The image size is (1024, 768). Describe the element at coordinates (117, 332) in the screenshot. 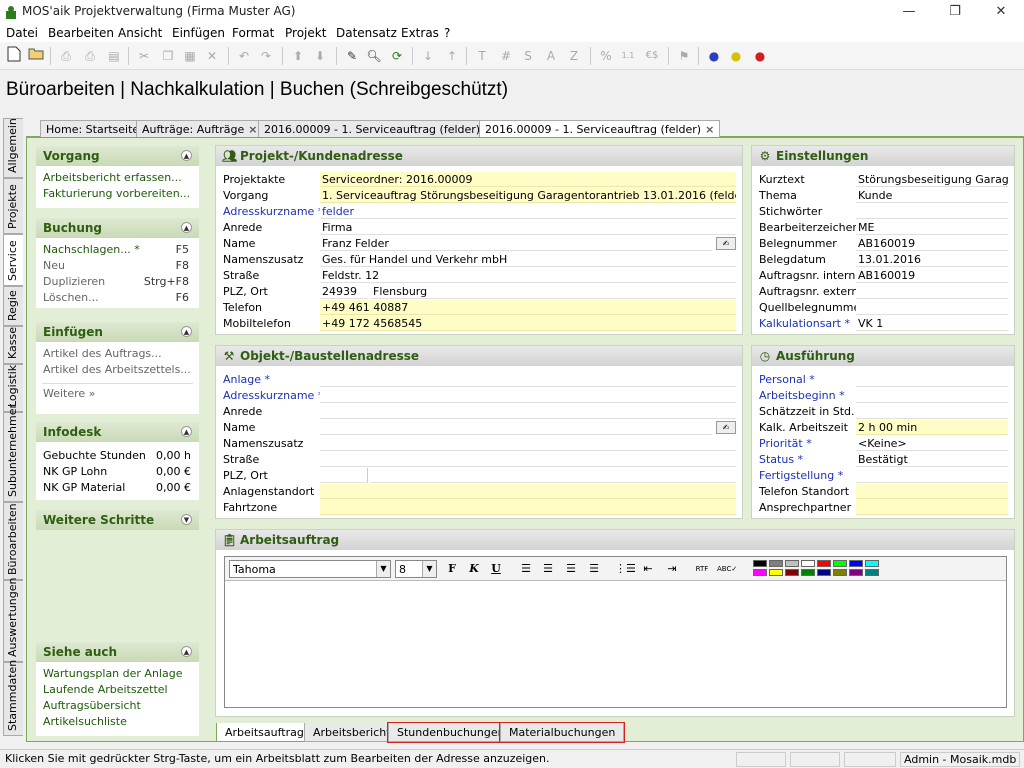

I see `sidebar-section-title: Einfügen ▲` at that location.